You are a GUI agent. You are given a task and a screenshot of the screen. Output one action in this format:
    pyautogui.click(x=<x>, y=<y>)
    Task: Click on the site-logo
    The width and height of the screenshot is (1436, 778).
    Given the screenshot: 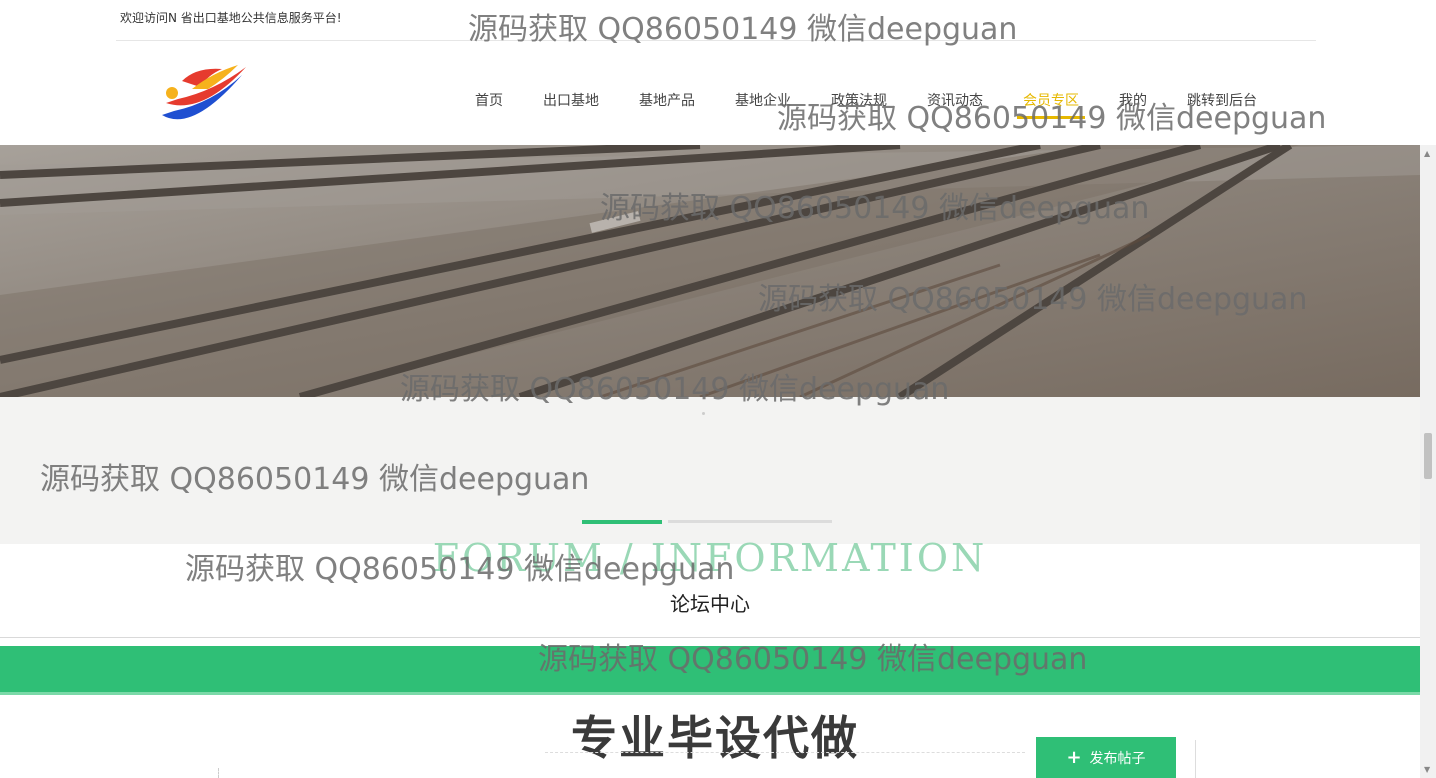 What is the action you would take?
    pyautogui.click(x=202, y=93)
    